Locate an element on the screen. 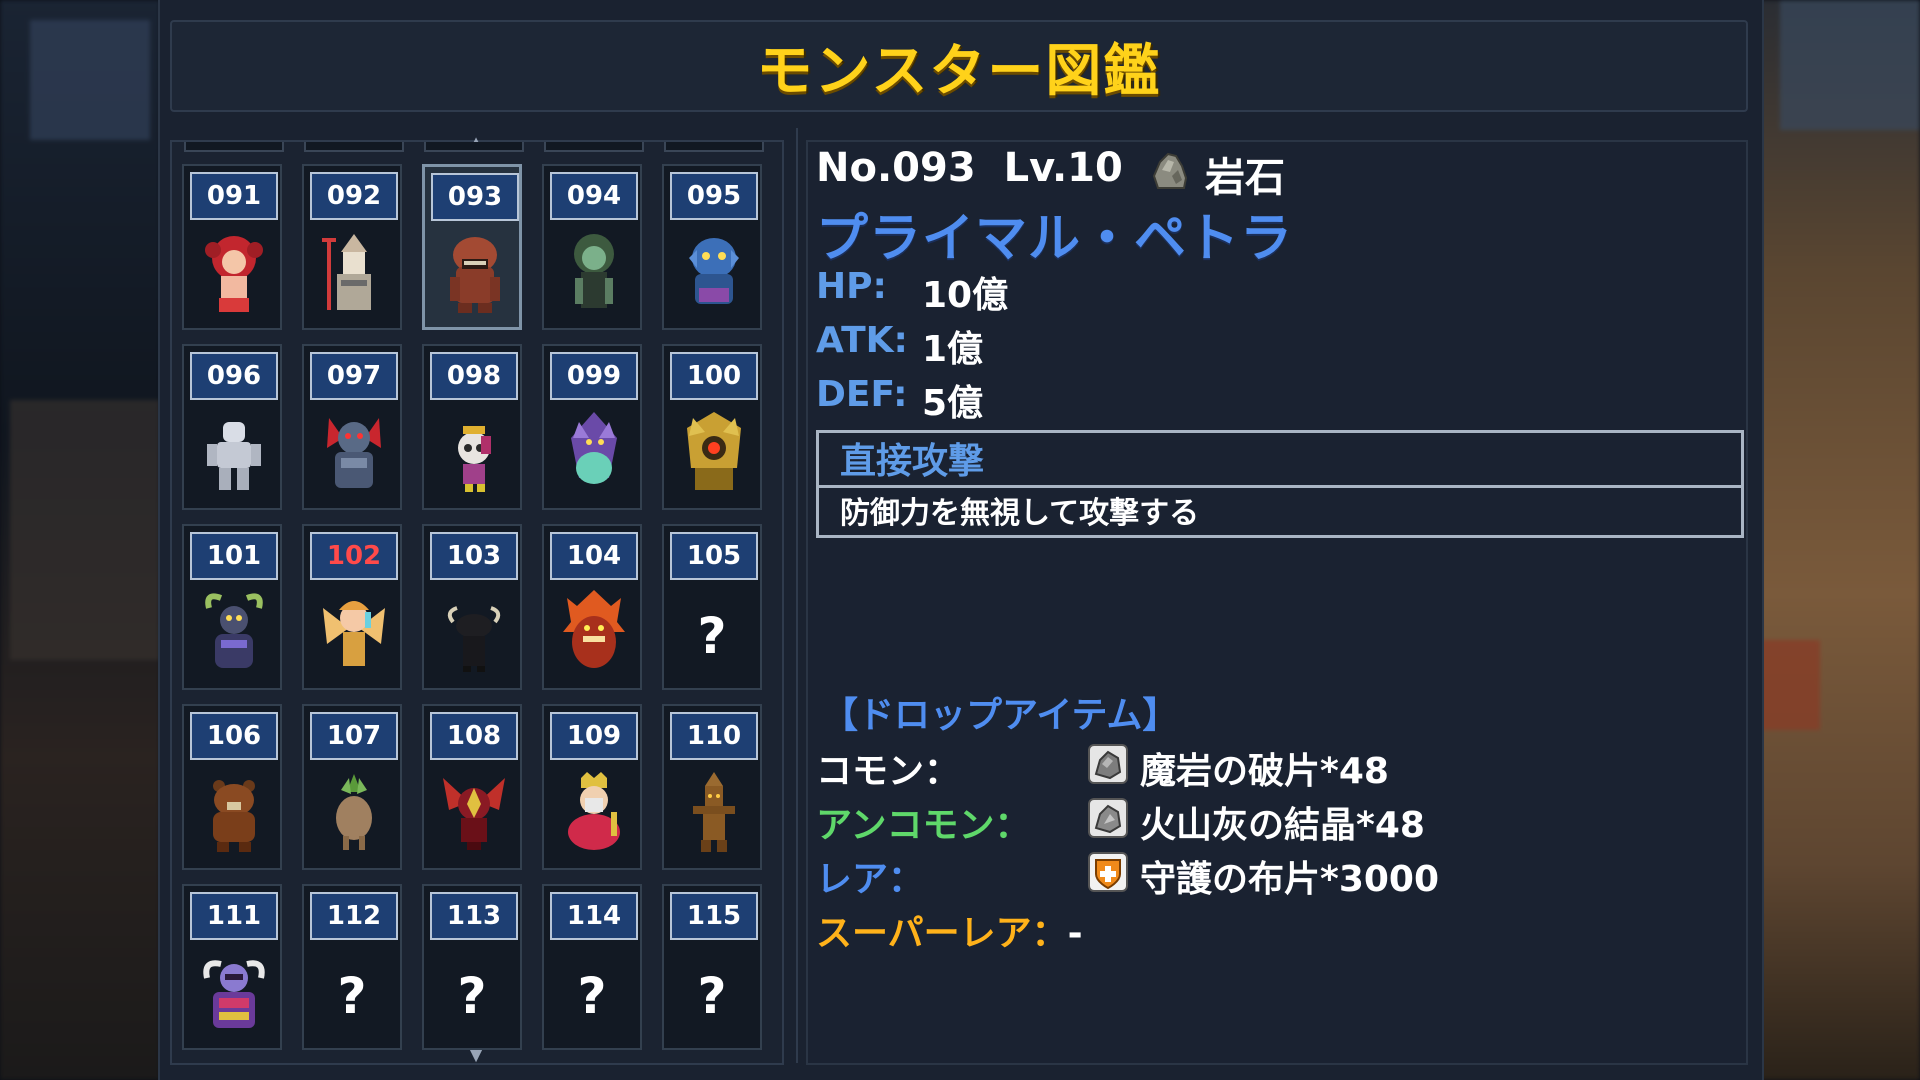 Image resolution: width=1920 pixels, height=1080 pixels. monster-cell-106: 106 is located at coordinates (232, 787).